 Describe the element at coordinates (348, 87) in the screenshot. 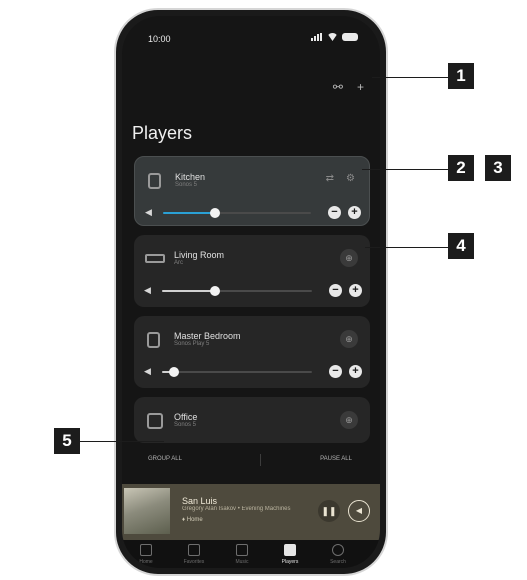

I see `header-actions: ⚯ +` at that location.